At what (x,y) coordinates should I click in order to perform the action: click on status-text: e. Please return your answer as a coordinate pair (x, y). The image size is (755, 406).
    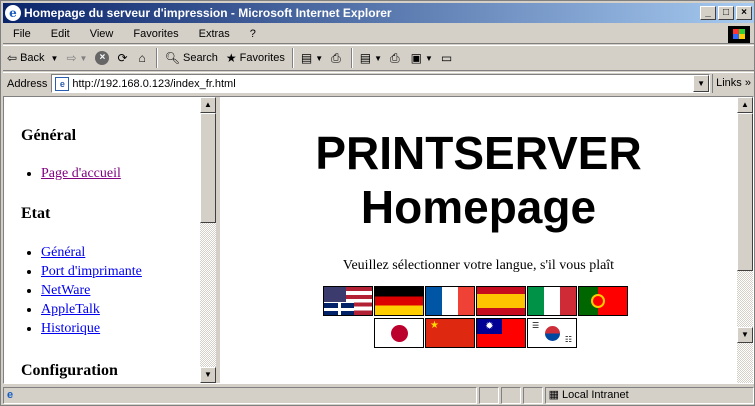
    Looking at the image, I should click on (240, 395).